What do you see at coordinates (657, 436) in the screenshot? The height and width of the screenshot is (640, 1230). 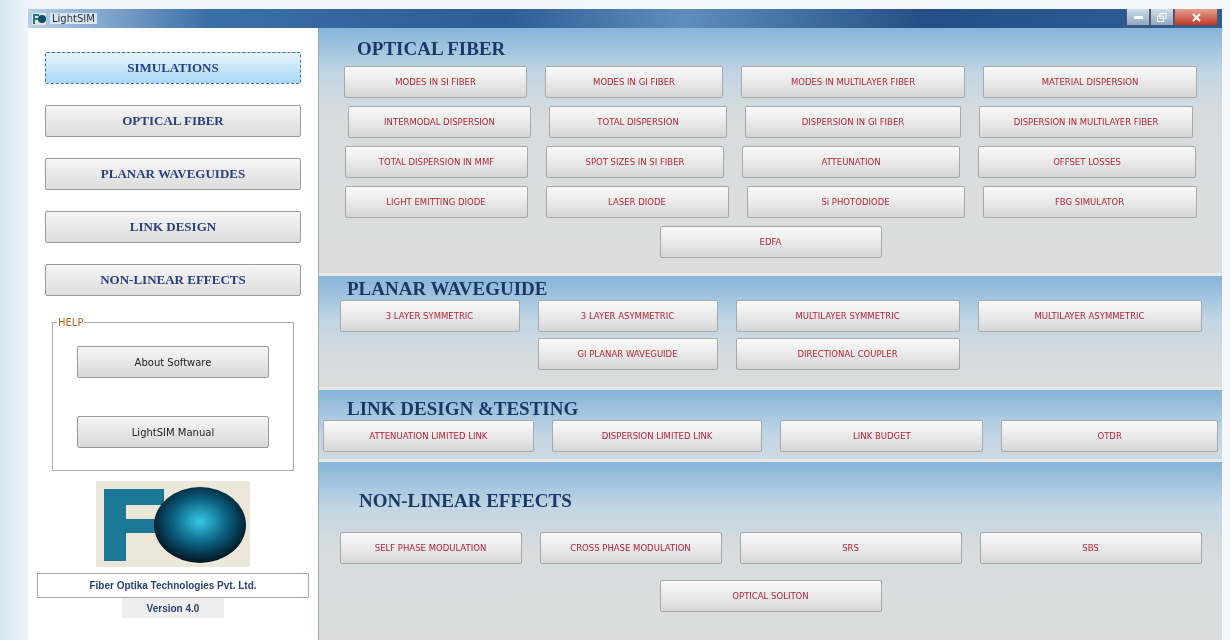 I see `simulation-button: DISPERSION LIMITED LINK` at bounding box center [657, 436].